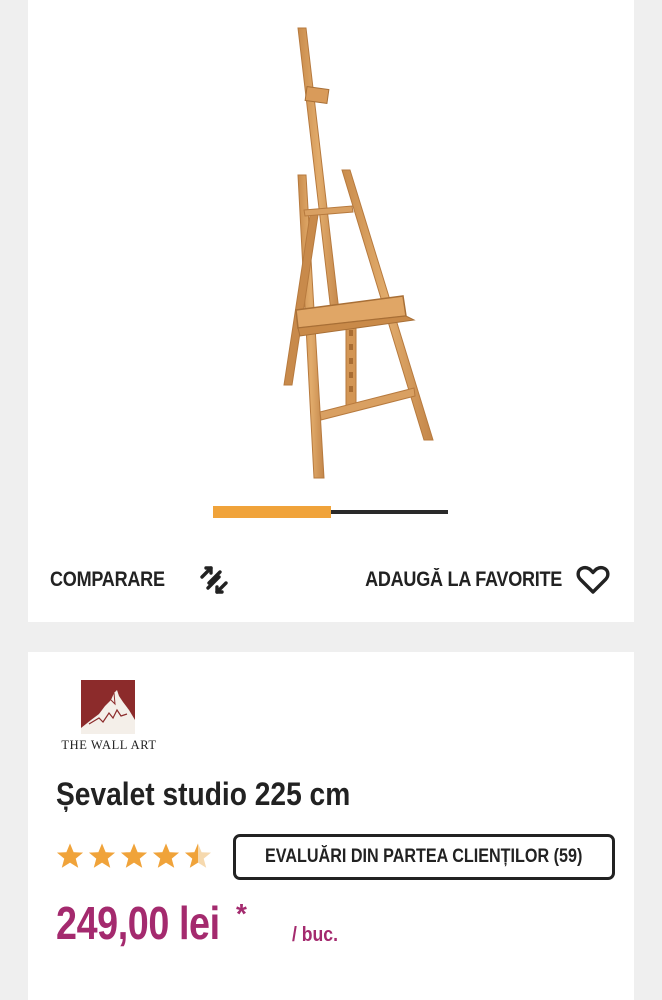 This screenshot has height=1000, width=662. I want to click on price-row: 249,00 lei * / buc., so click(197, 923).